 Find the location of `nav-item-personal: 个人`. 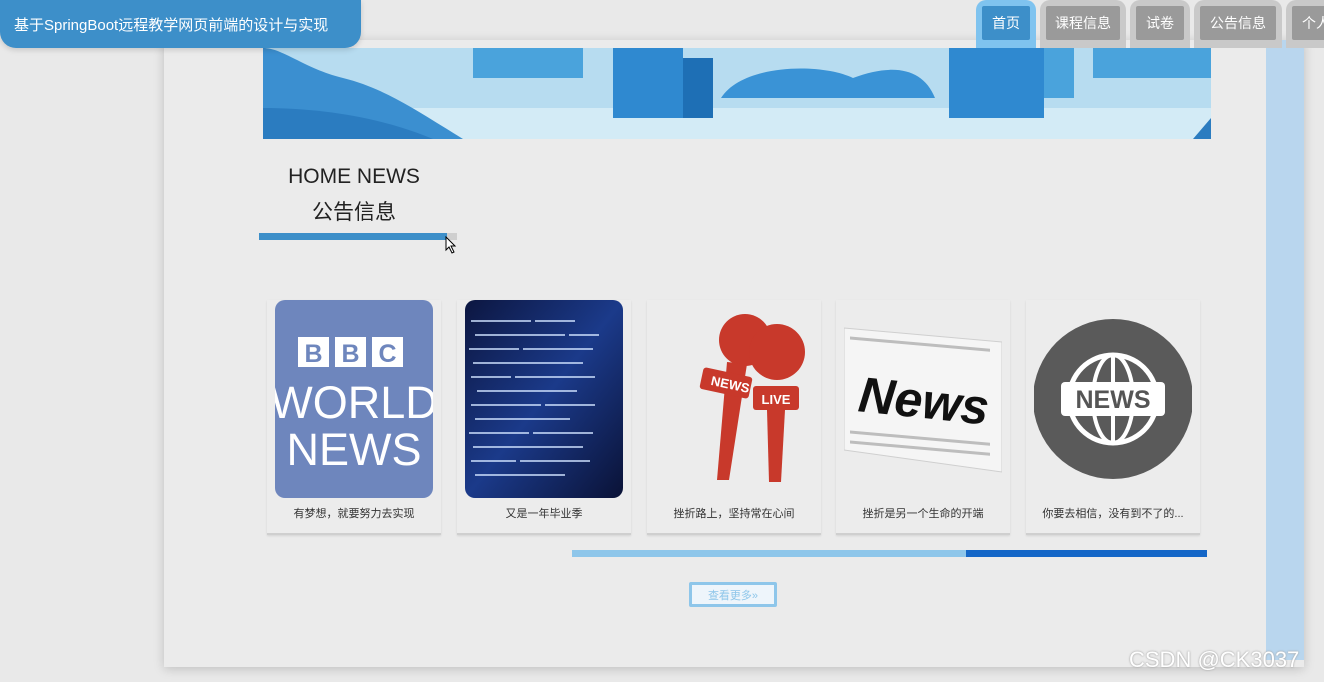

nav-item-personal: 个人 is located at coordinates (1305, 24).